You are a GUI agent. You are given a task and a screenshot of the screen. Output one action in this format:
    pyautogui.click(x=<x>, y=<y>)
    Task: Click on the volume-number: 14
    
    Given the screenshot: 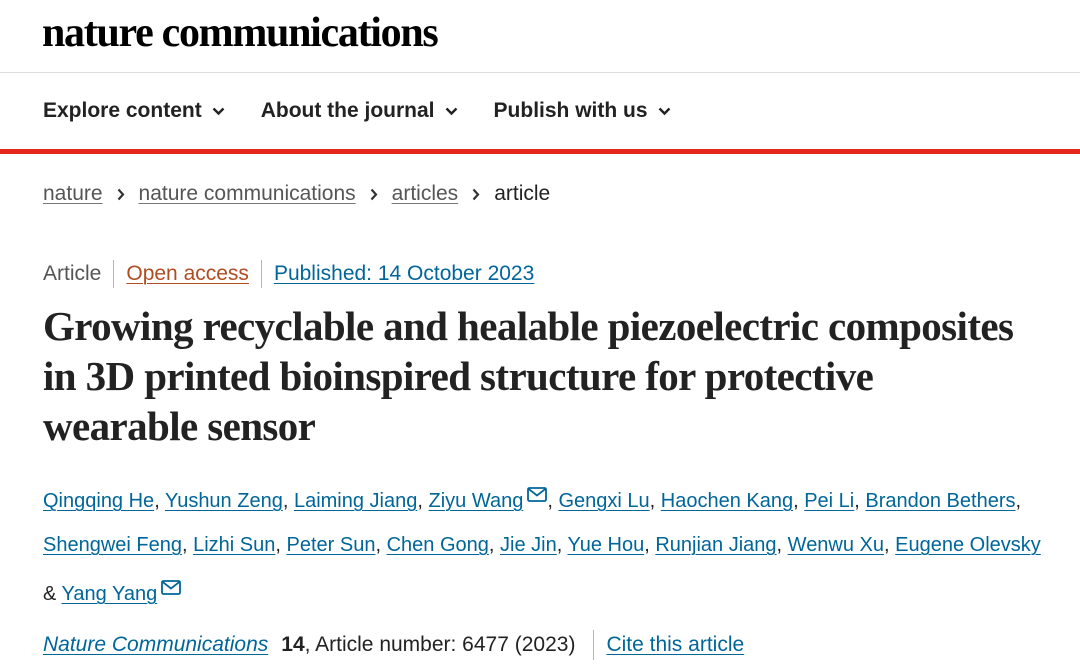 What is the action you would take?
    pyautogui.click(x=293, y=644)
    